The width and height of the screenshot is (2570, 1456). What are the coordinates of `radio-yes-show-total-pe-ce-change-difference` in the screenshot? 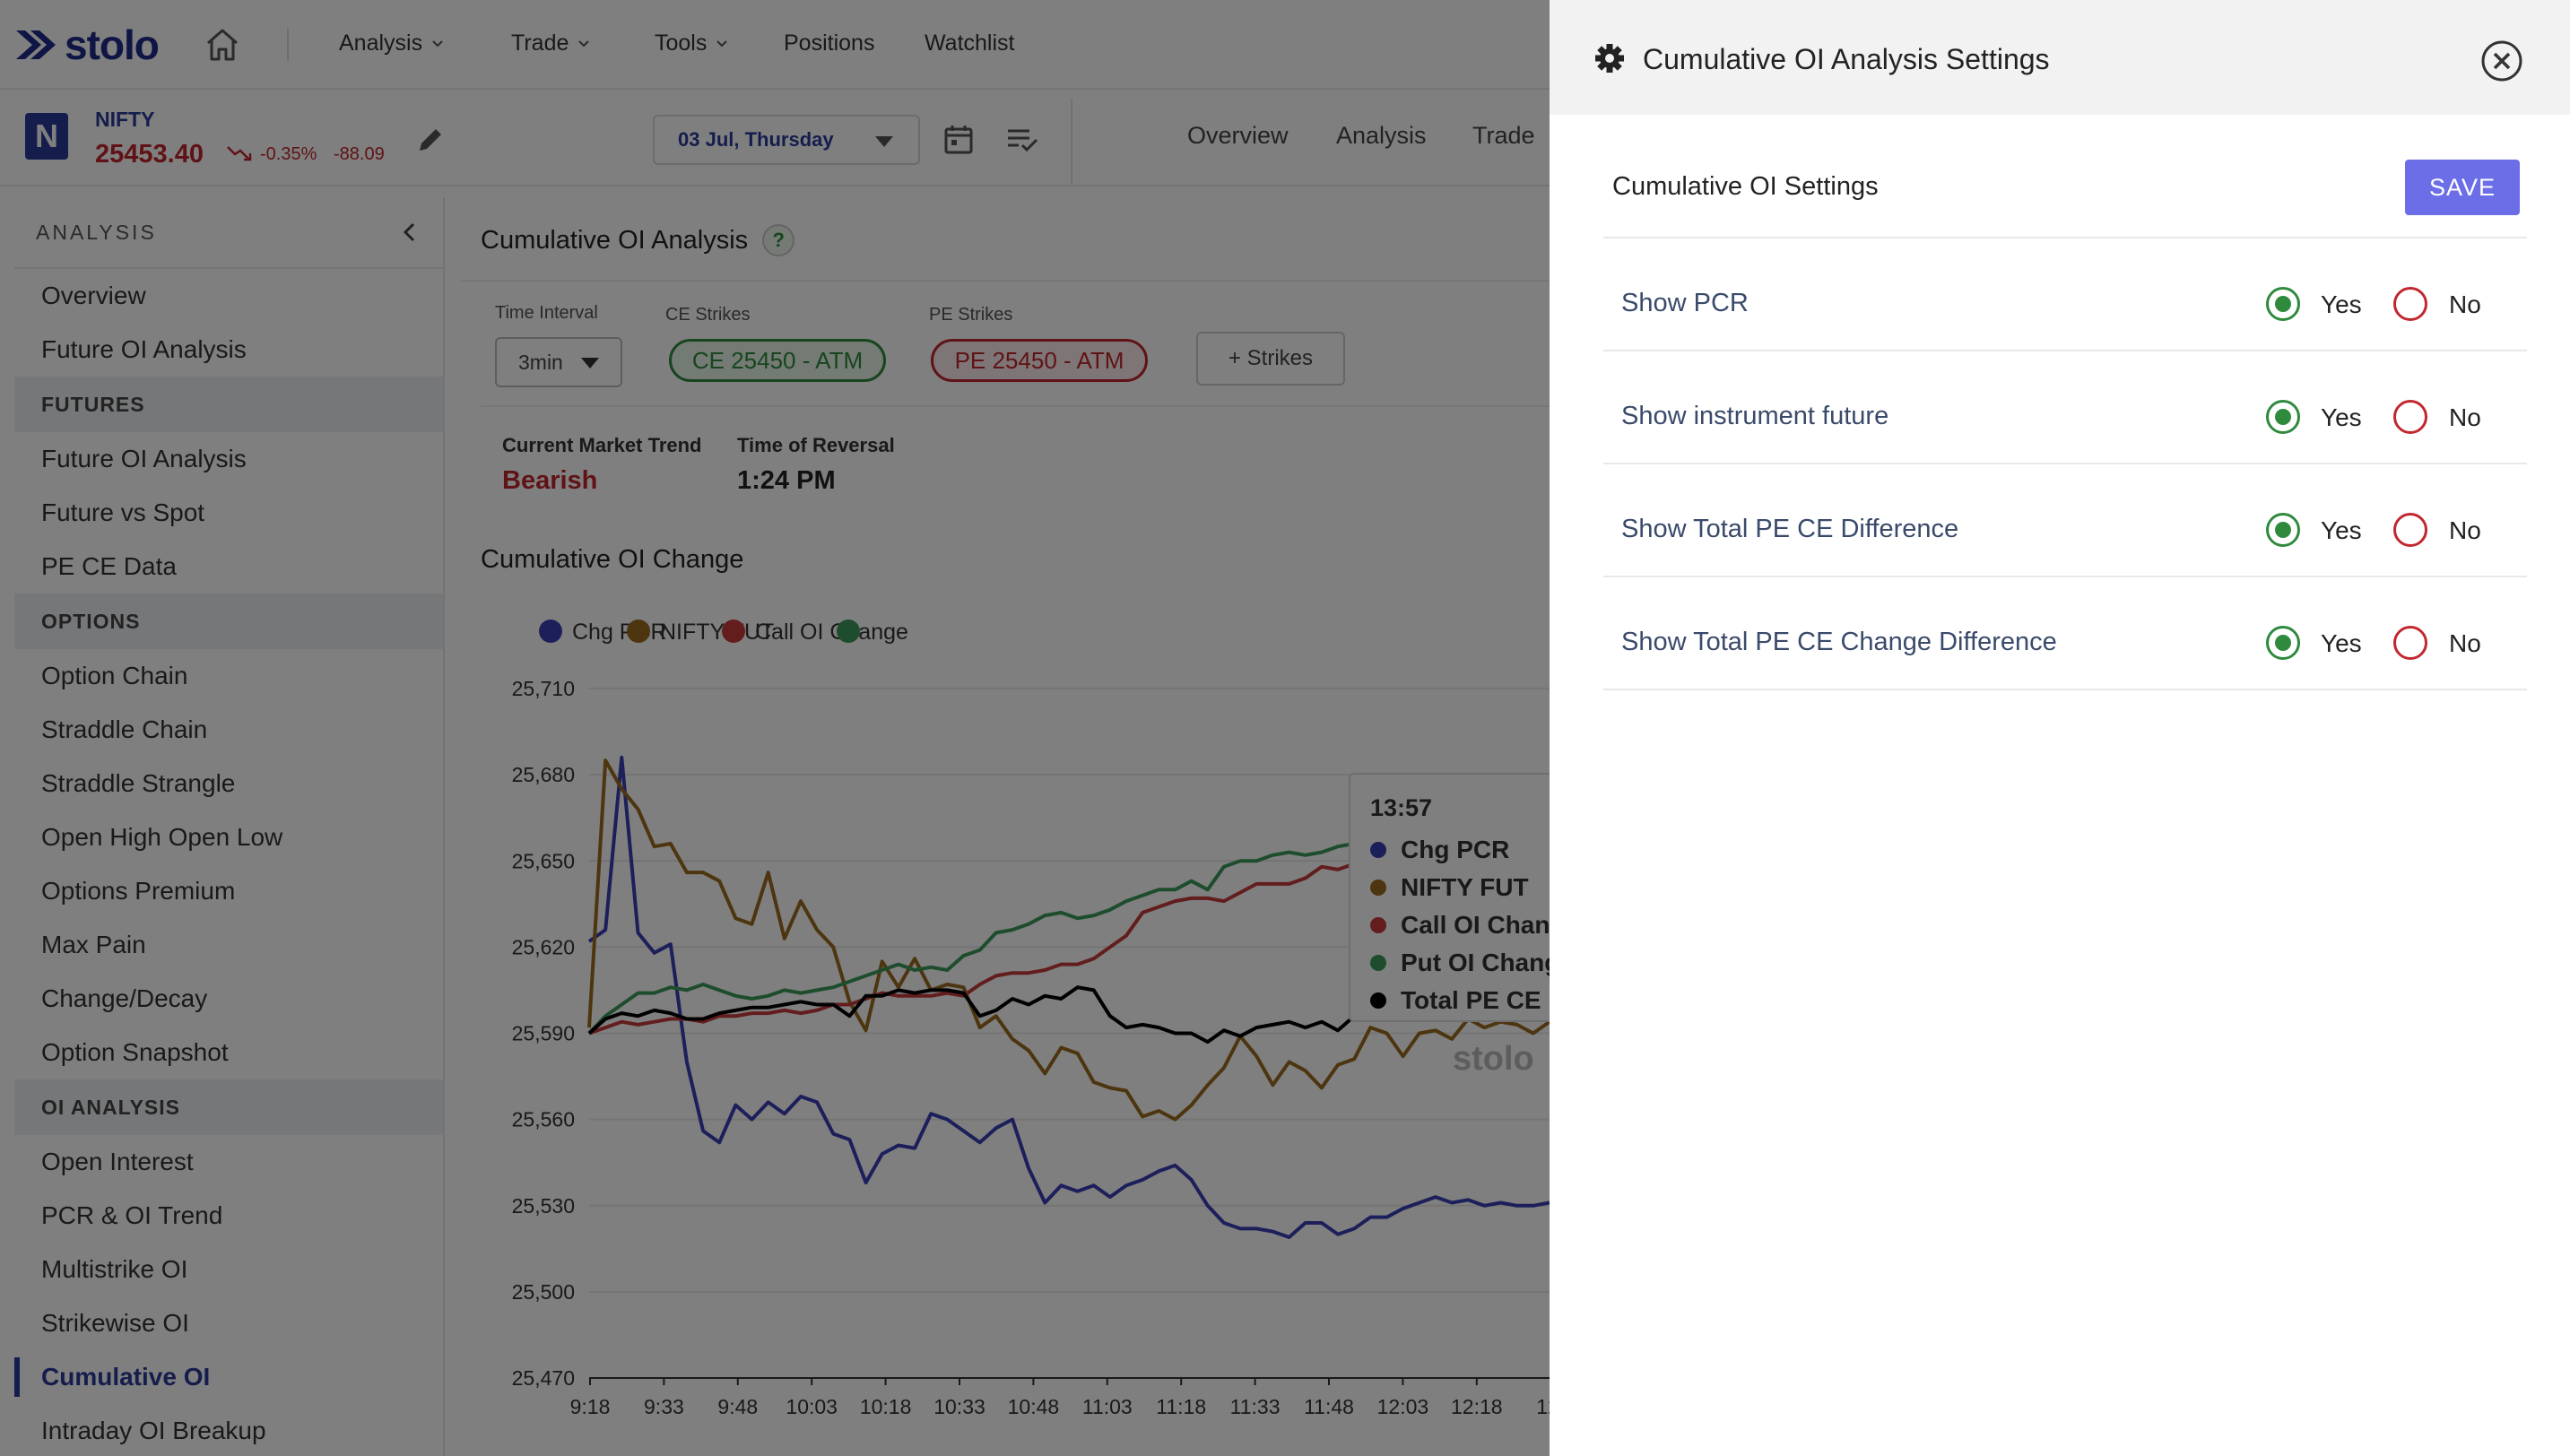 It's located at (2283, 643).